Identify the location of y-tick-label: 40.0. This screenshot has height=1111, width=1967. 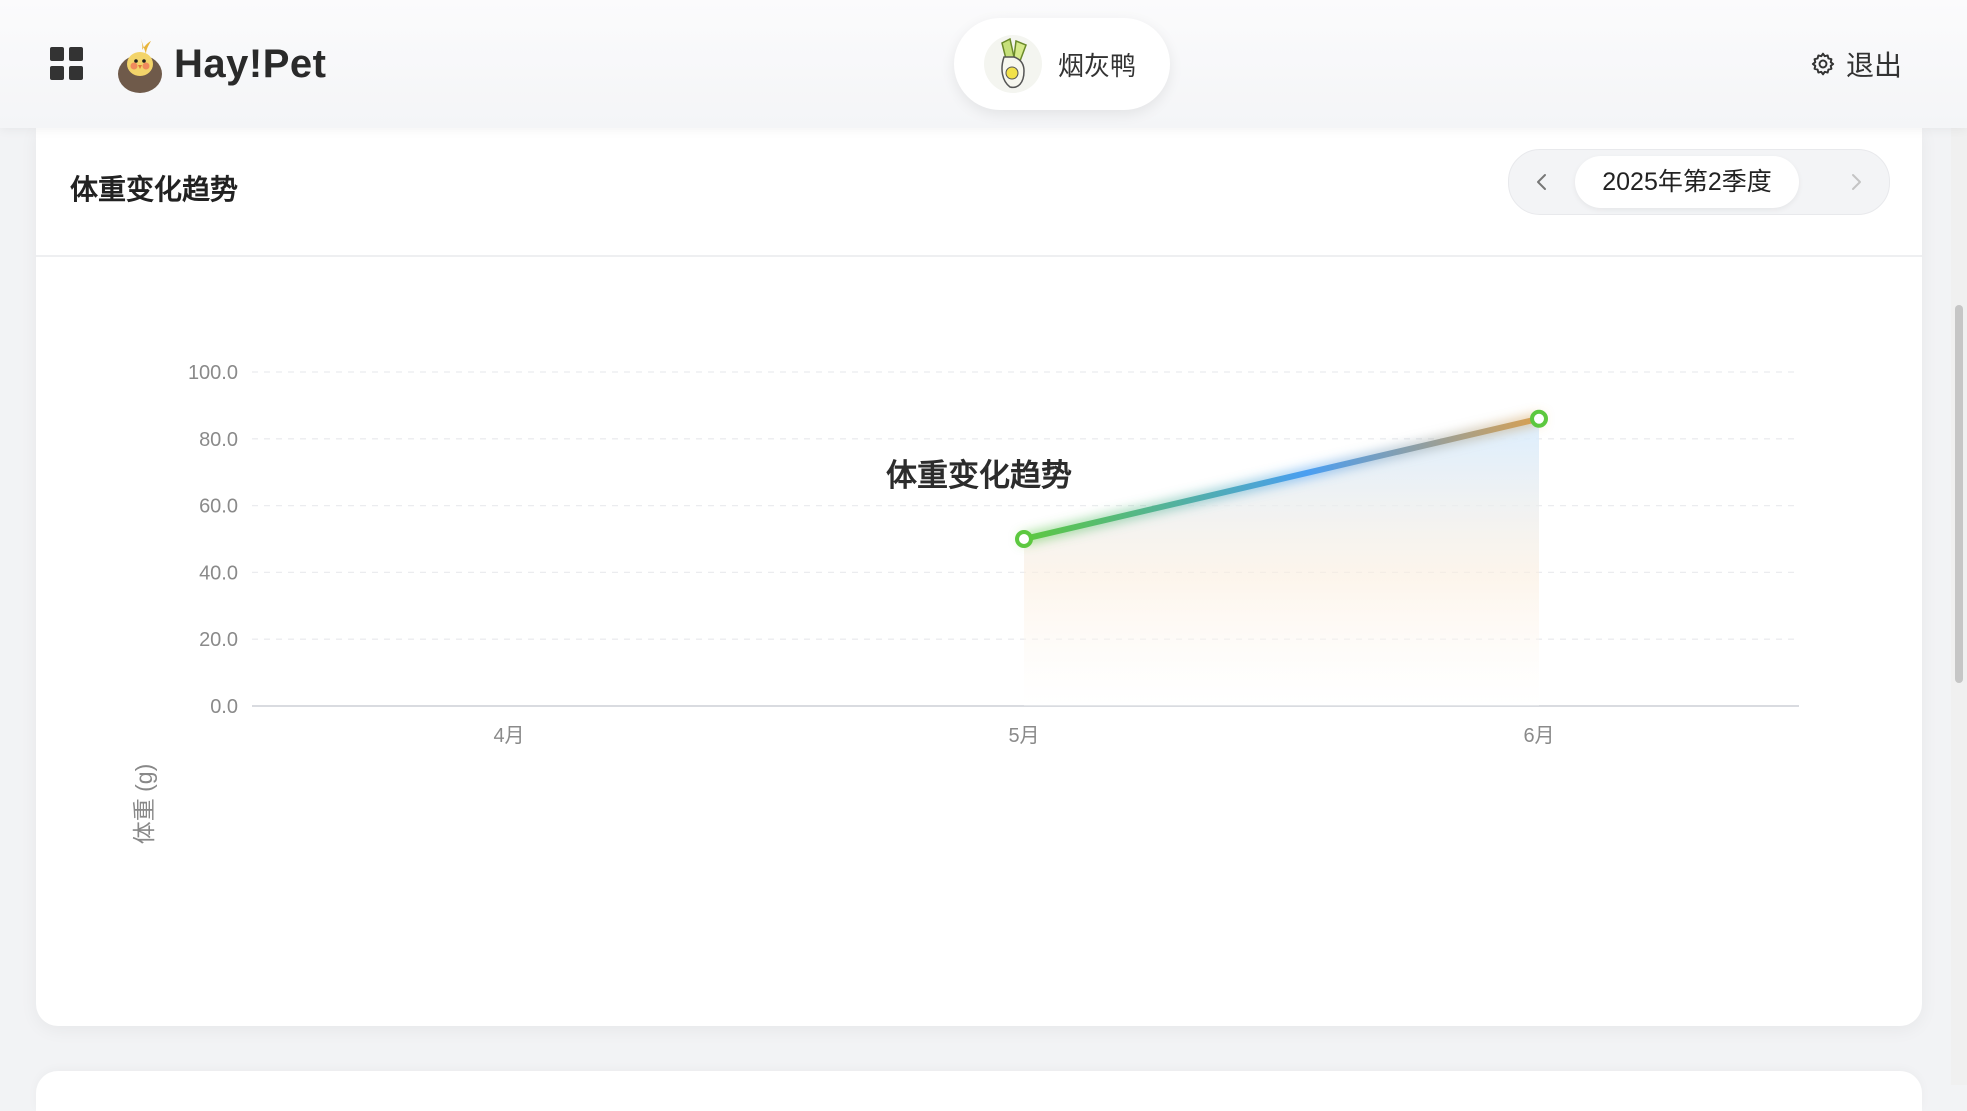
(218, 573).